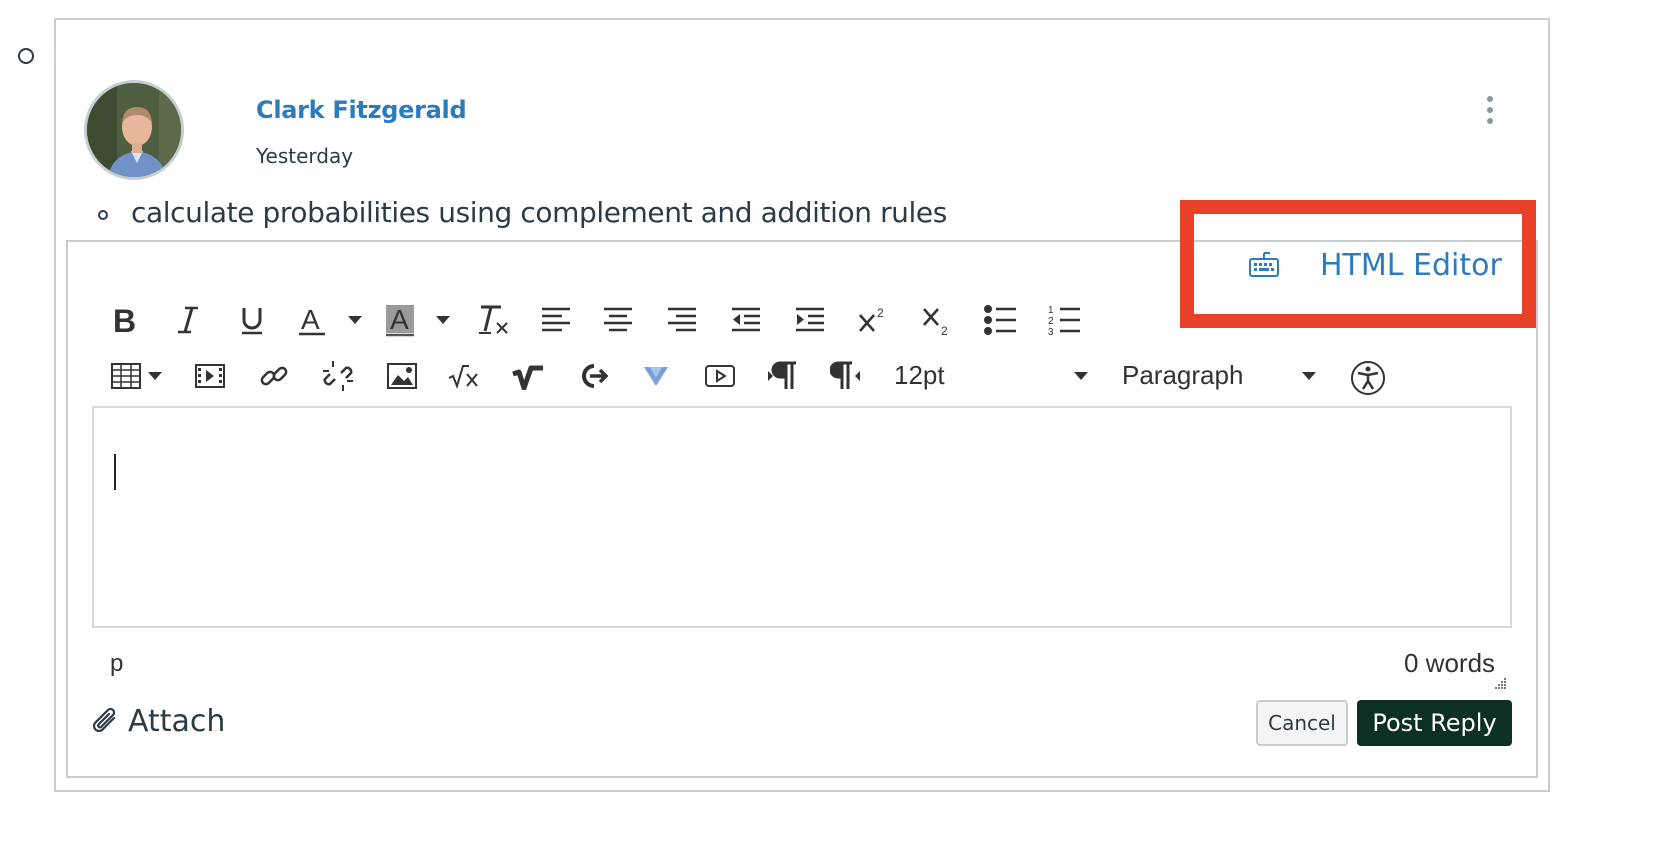 The width and height of the screenshot is (1678, 862). I want to click on italic-icon, so click(188, 320).